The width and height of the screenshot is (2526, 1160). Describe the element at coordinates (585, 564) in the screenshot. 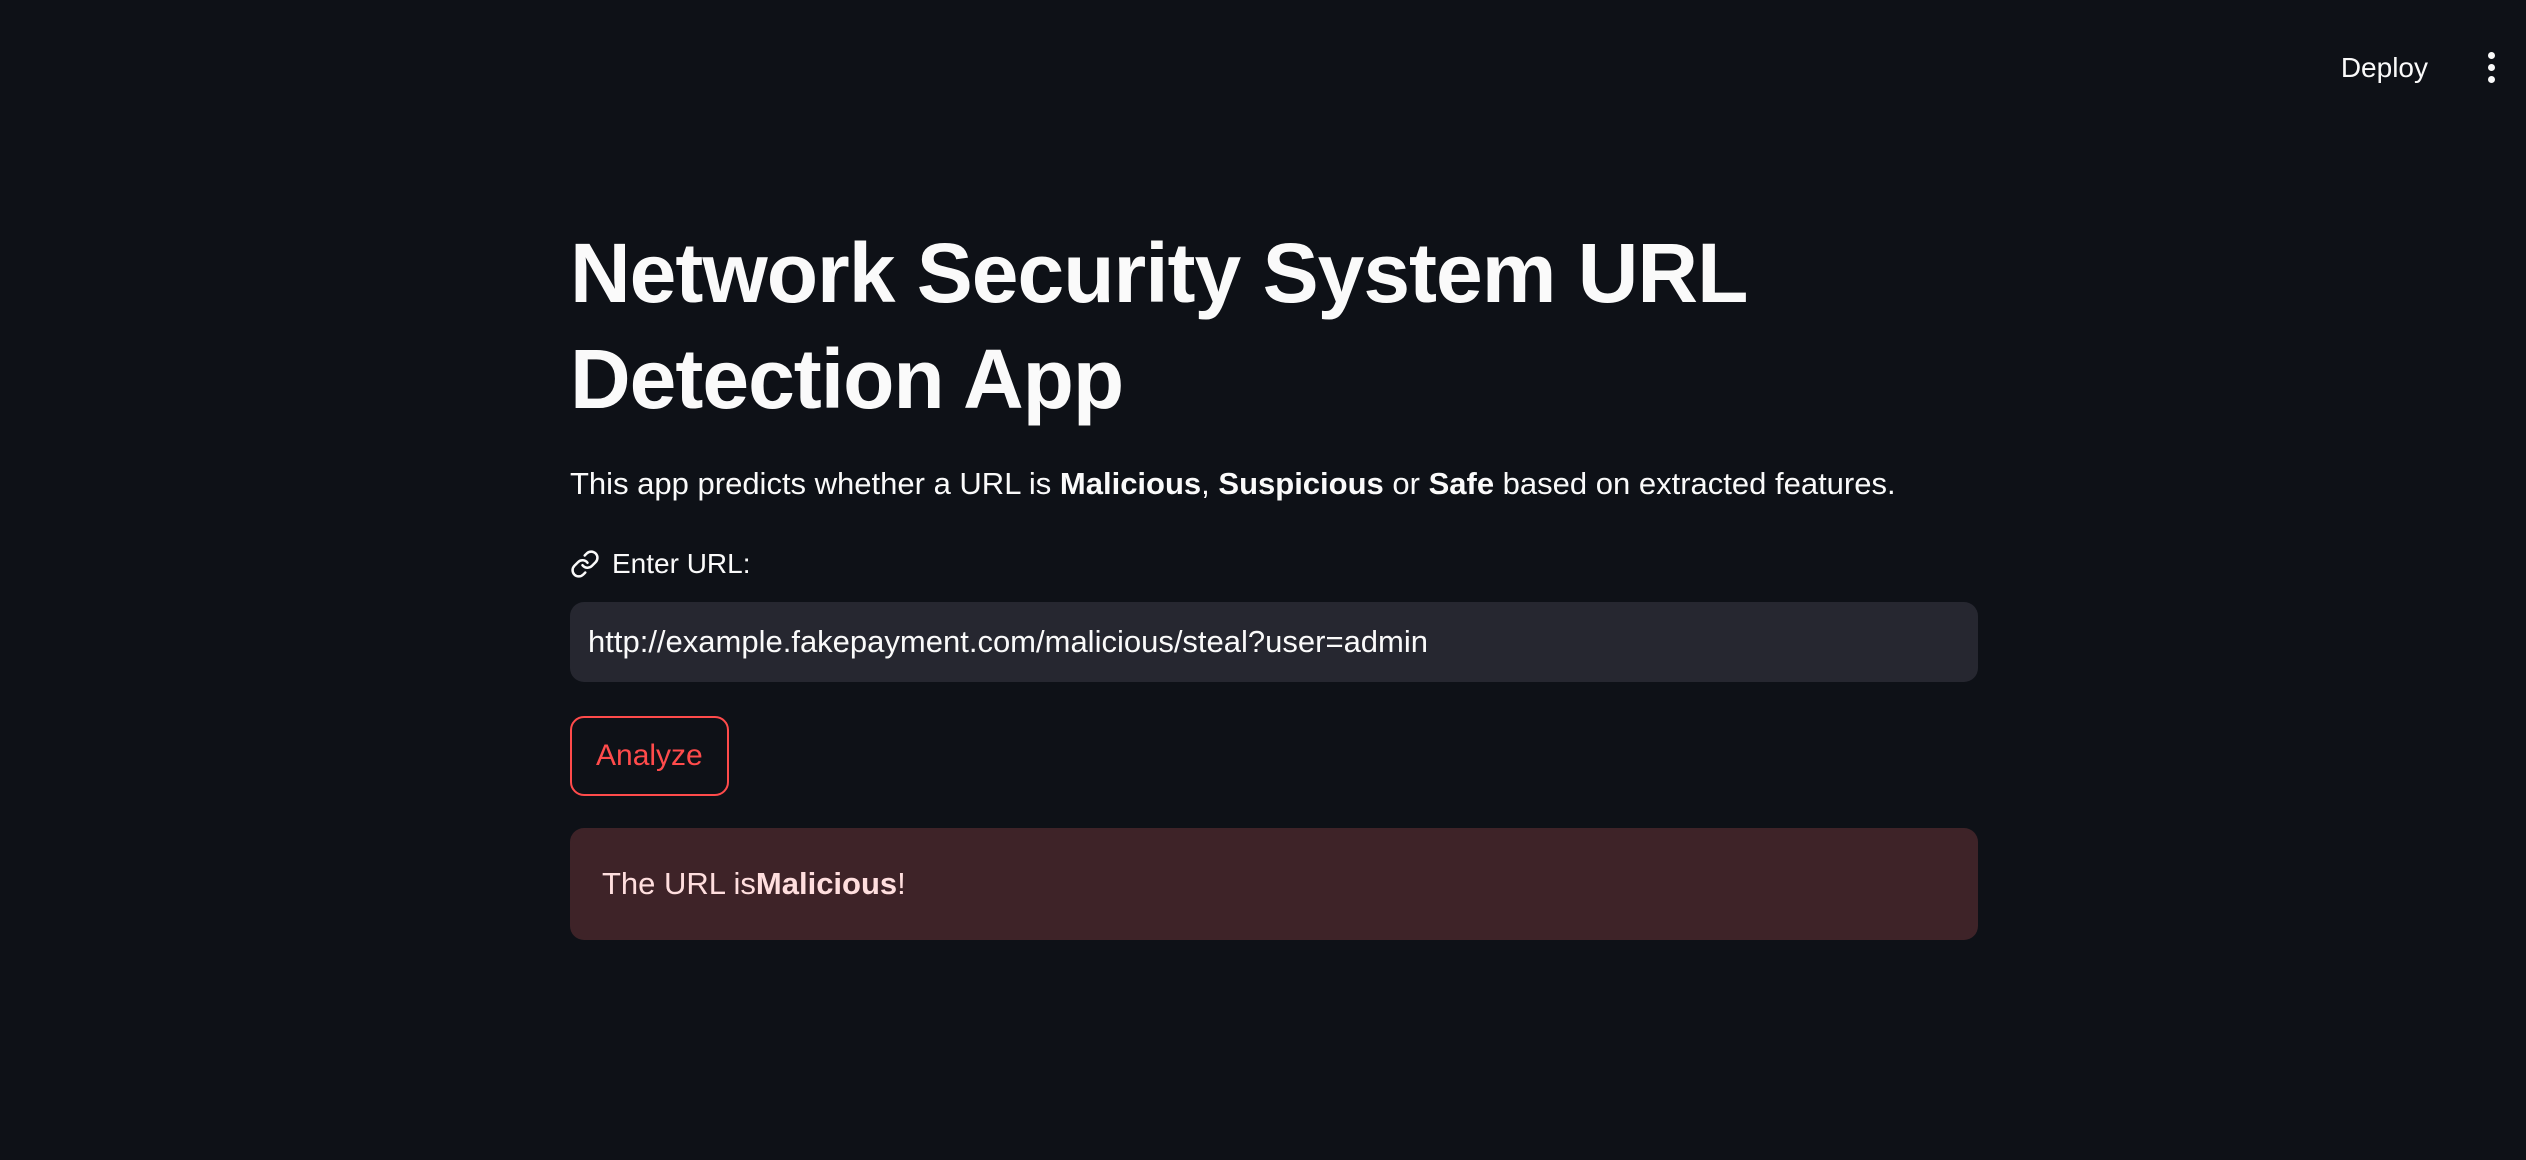

I see `link-icon` at that location.